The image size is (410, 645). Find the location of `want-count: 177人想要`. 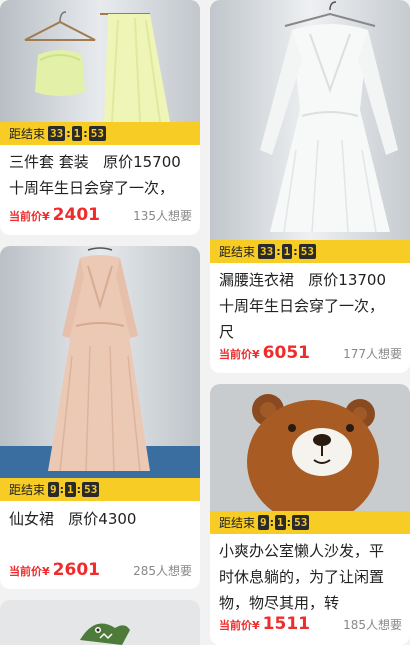

want-count: 177人想要 is located at coordinates (372, 354).